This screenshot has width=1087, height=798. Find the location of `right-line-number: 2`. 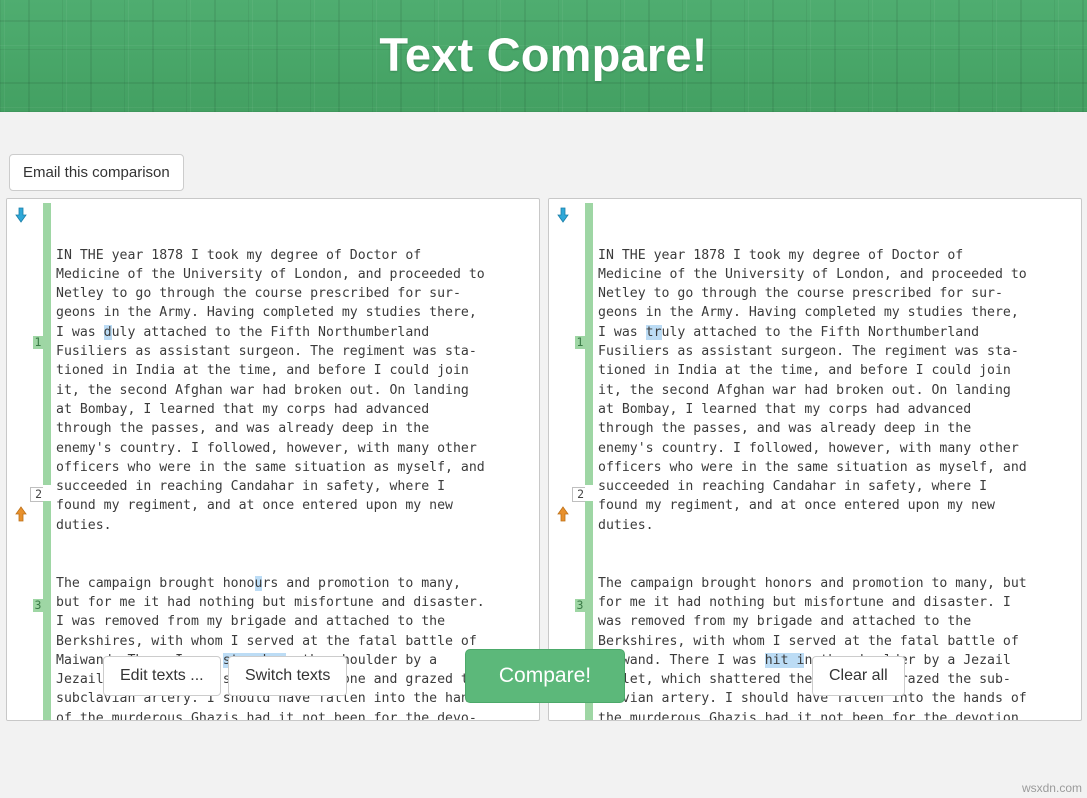

right-line-number: 2 is located at coordinates (579, 494).